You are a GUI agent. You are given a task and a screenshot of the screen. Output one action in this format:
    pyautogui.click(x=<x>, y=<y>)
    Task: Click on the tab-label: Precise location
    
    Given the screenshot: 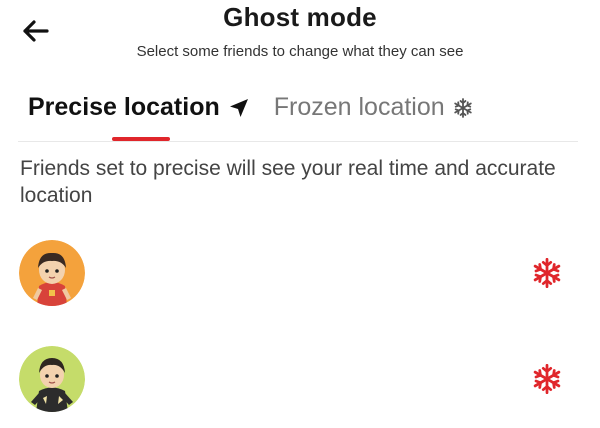 What is the action you would take?
    pyautogui.click(x=124, y=107)
    